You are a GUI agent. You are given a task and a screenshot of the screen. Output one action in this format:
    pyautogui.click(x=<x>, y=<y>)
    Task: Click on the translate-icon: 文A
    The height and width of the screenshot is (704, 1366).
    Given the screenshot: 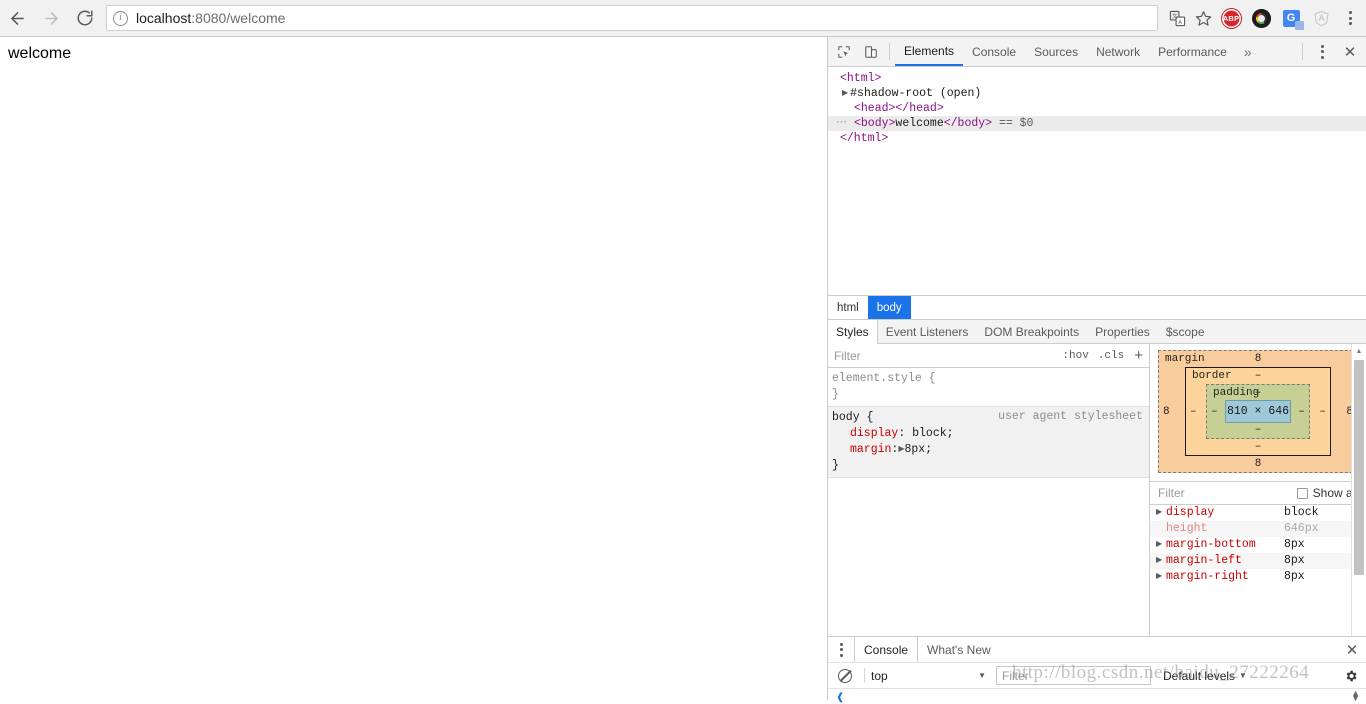 What is the action you would take?
    pyautogui.click(x=1177, y=18)
    